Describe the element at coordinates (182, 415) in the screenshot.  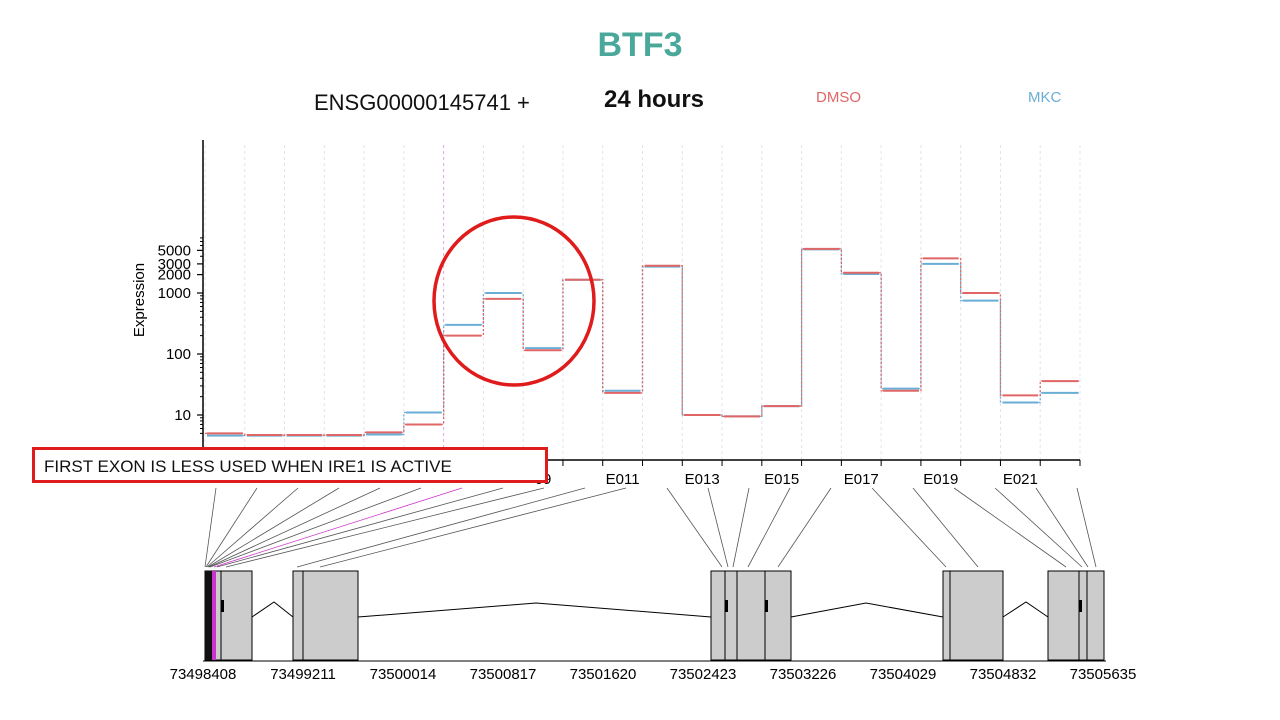
I see `y-tick-label: 10` at that location.